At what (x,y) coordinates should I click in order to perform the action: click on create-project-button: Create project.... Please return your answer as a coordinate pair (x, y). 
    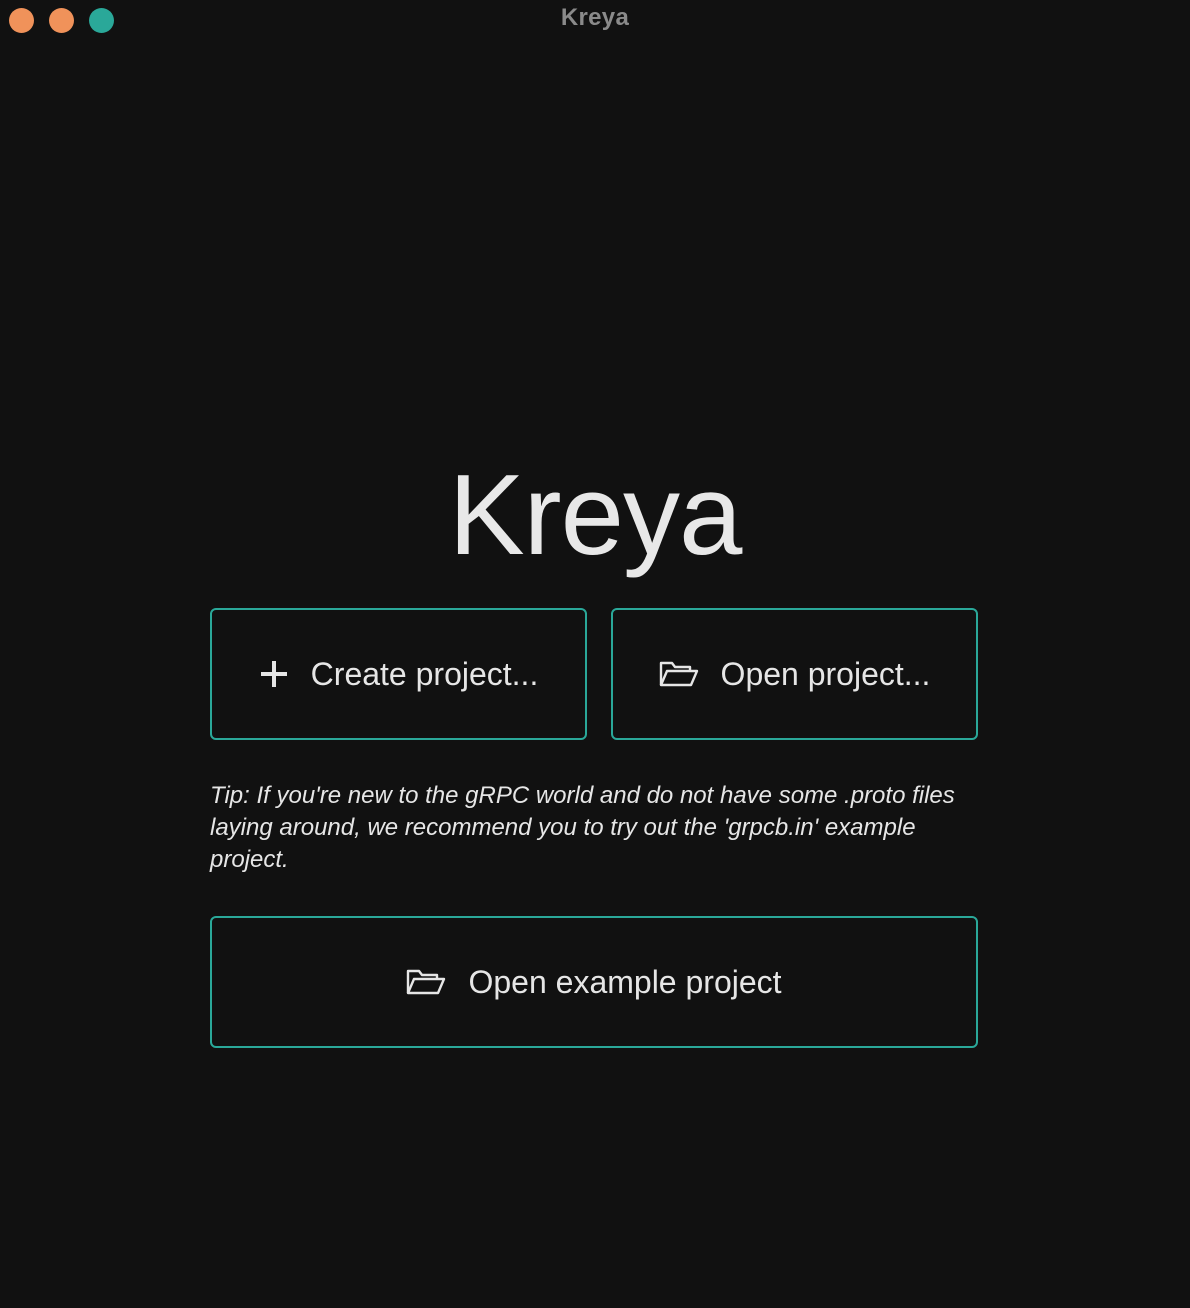
    Looking at the image, I should click on (398, 674).